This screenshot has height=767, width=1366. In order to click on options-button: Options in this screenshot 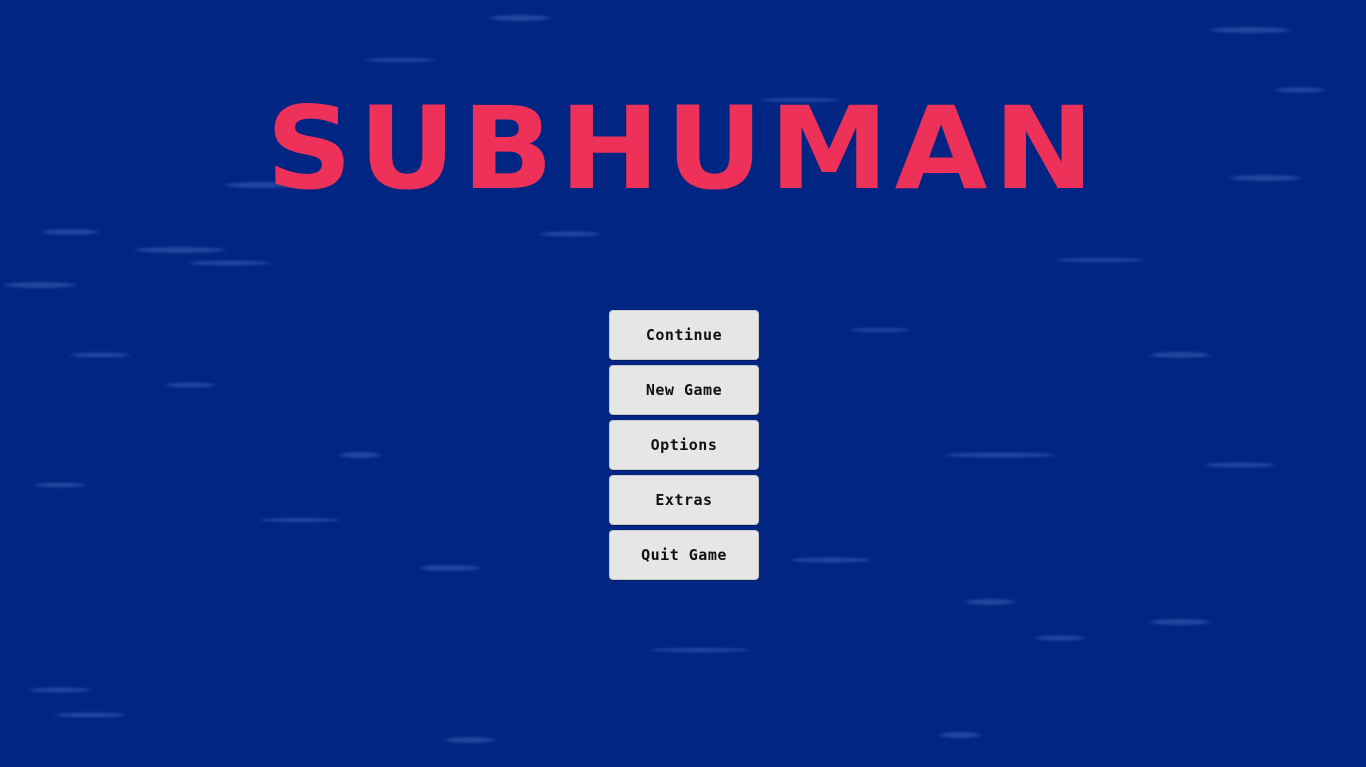, I will do `click(684, 445)`.